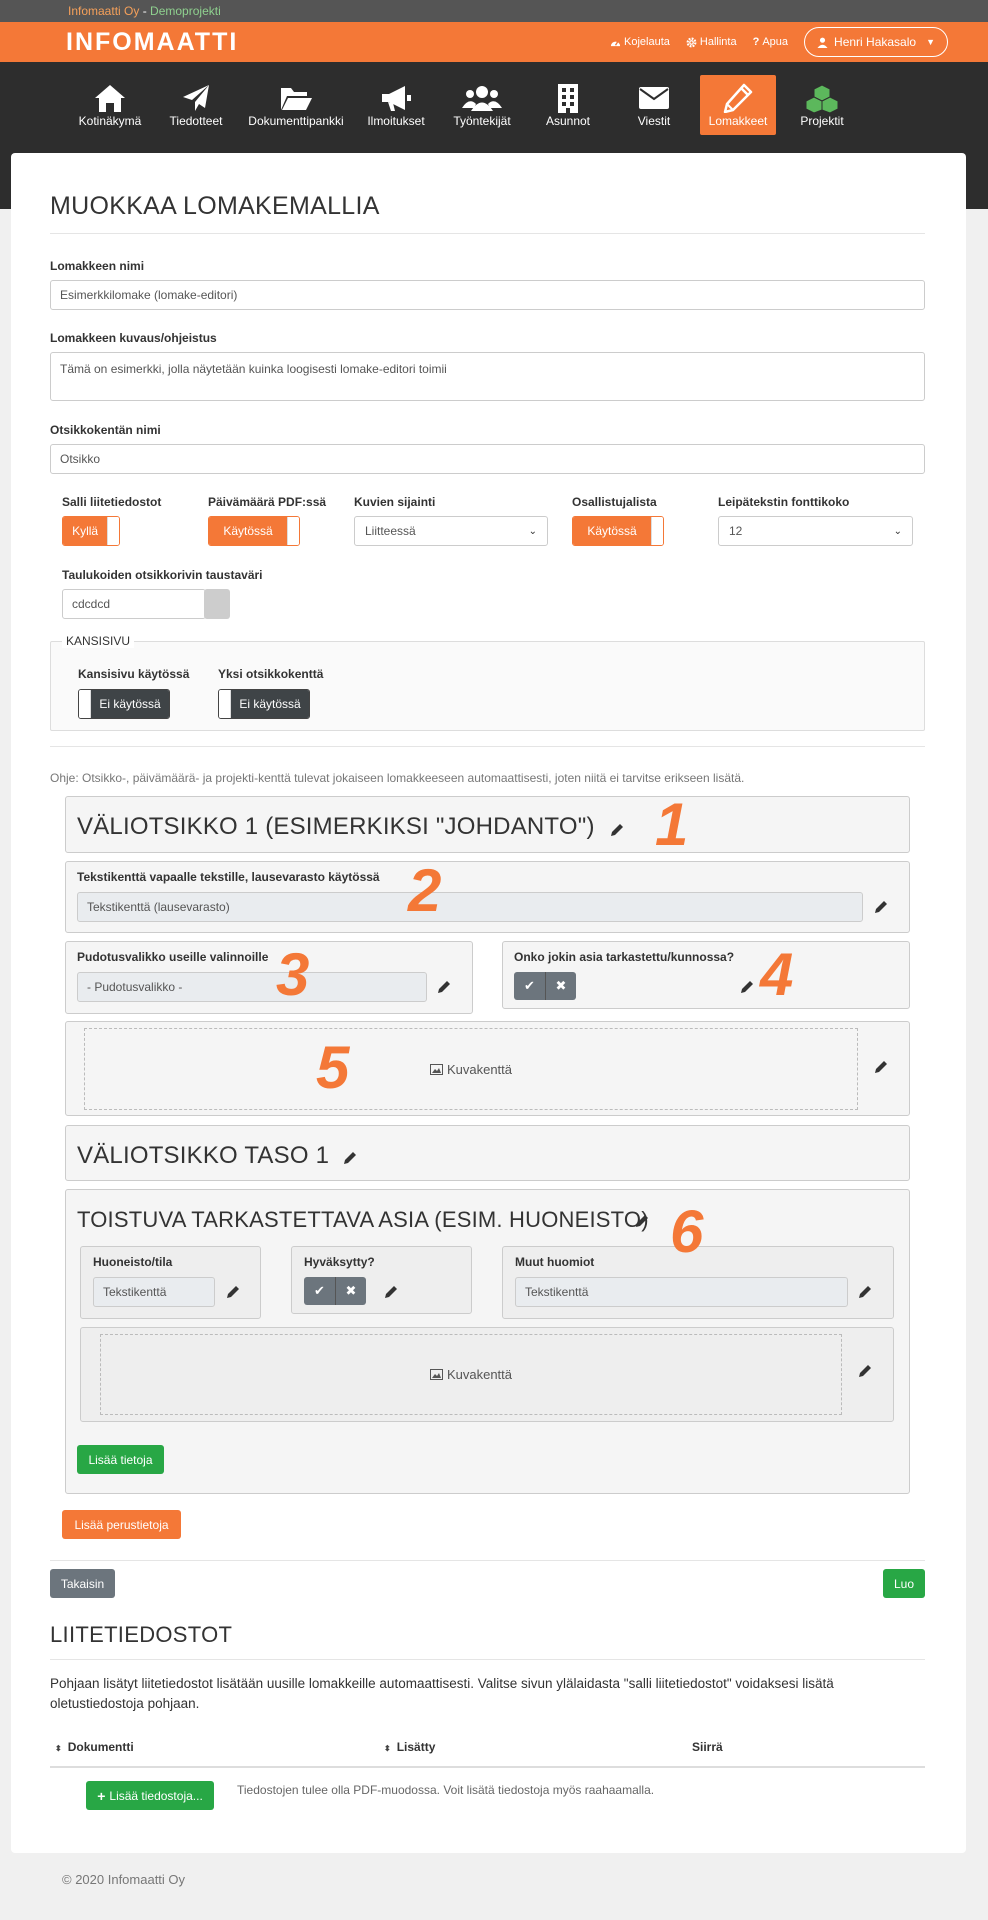 The width and height of the screenshot is (988, 1920). Describe the element at coordinates (121, 1524) in the screenshot. I see `add-basic-info-button: Lisää perustietoja` at that location.